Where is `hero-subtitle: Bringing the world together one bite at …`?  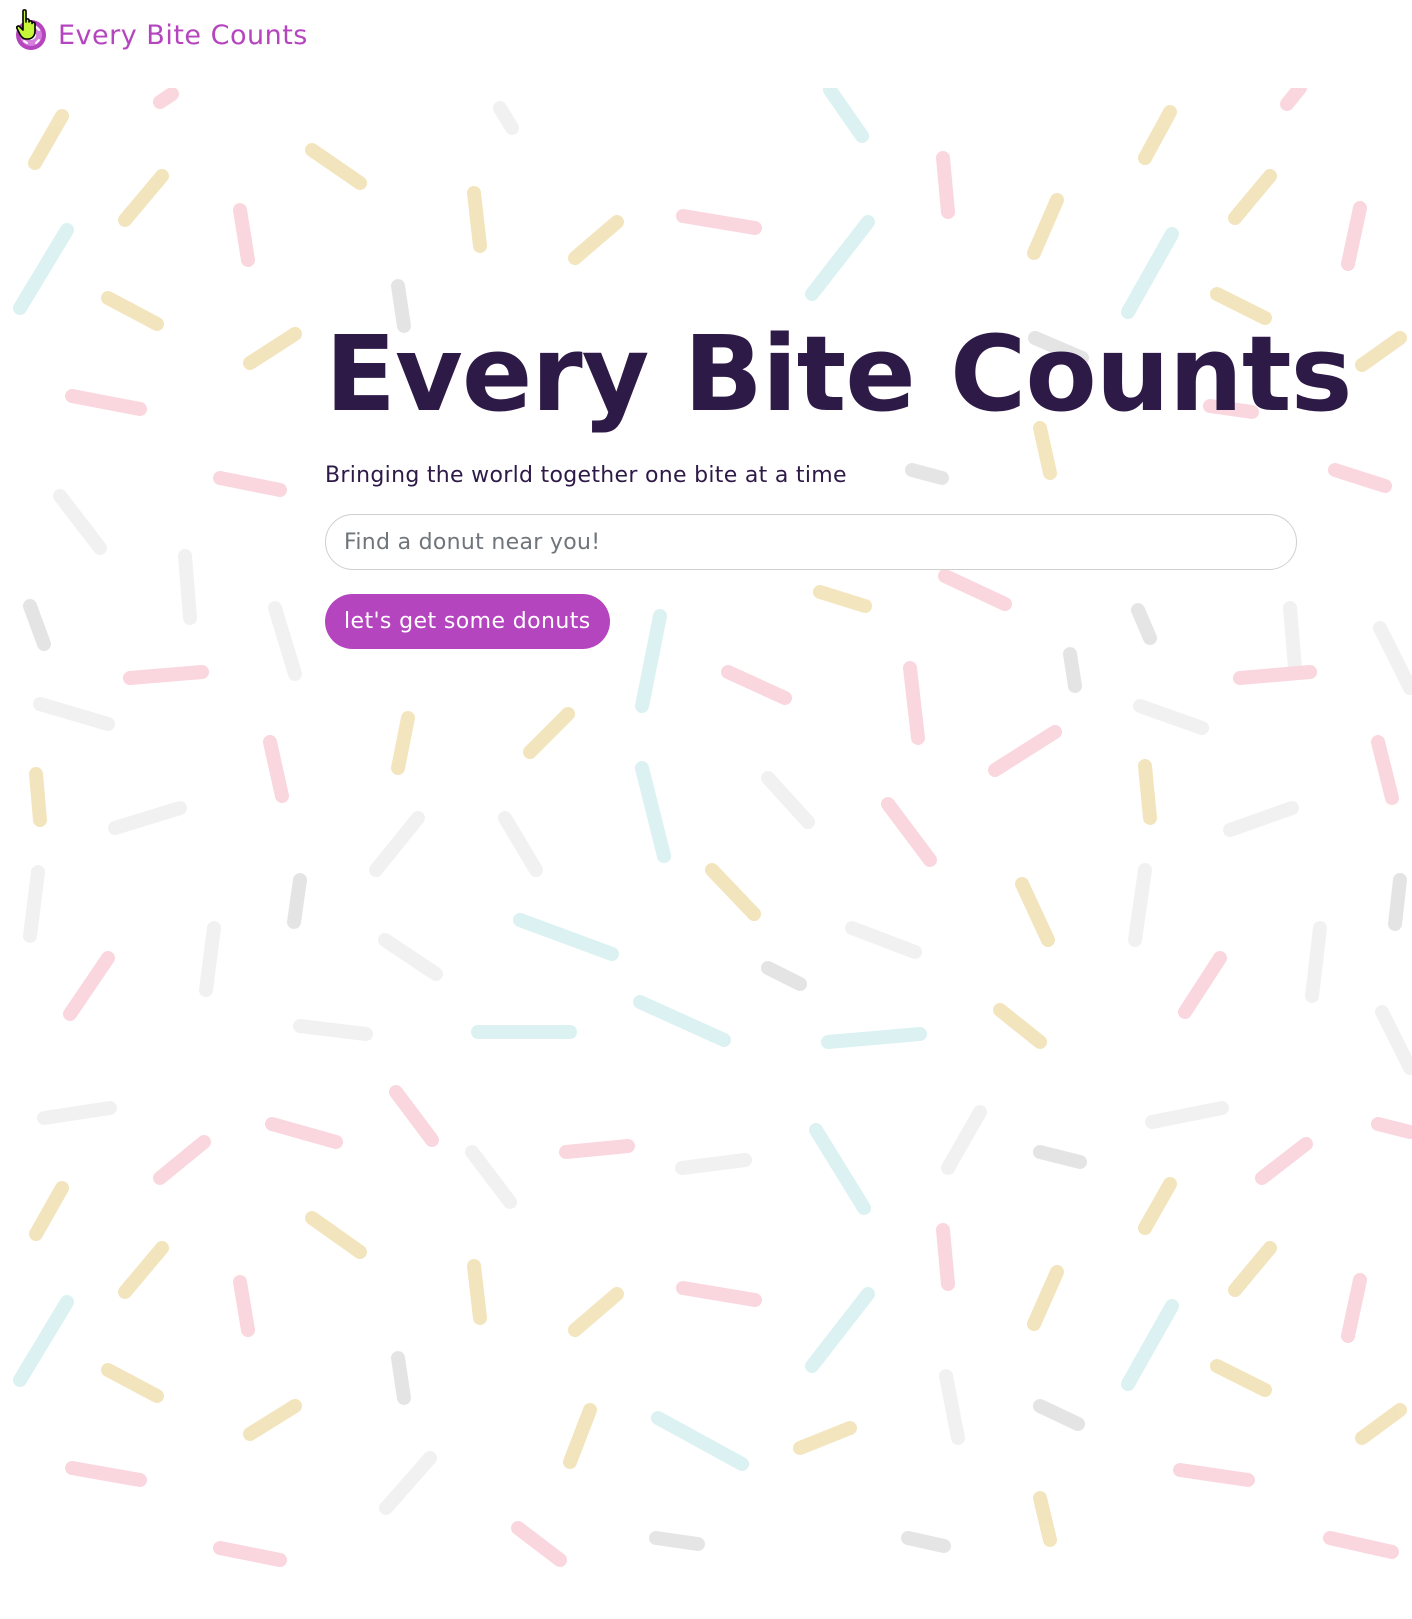
hero-subtitle: Bringing the world together one bite at … is located at coordinates (586, 476).